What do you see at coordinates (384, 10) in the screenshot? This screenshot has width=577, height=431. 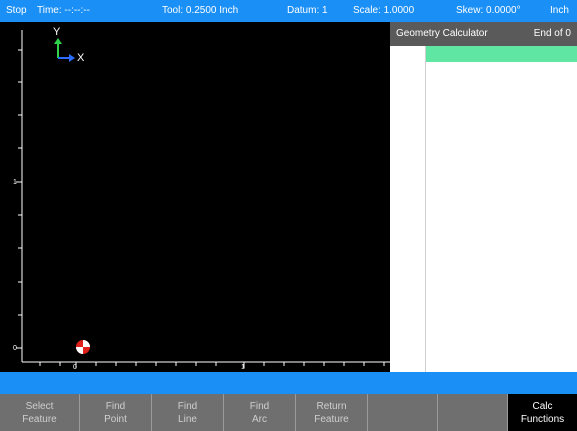 I see `scale-readout: Scale: 1.0000` at bounding box center [384, 10].